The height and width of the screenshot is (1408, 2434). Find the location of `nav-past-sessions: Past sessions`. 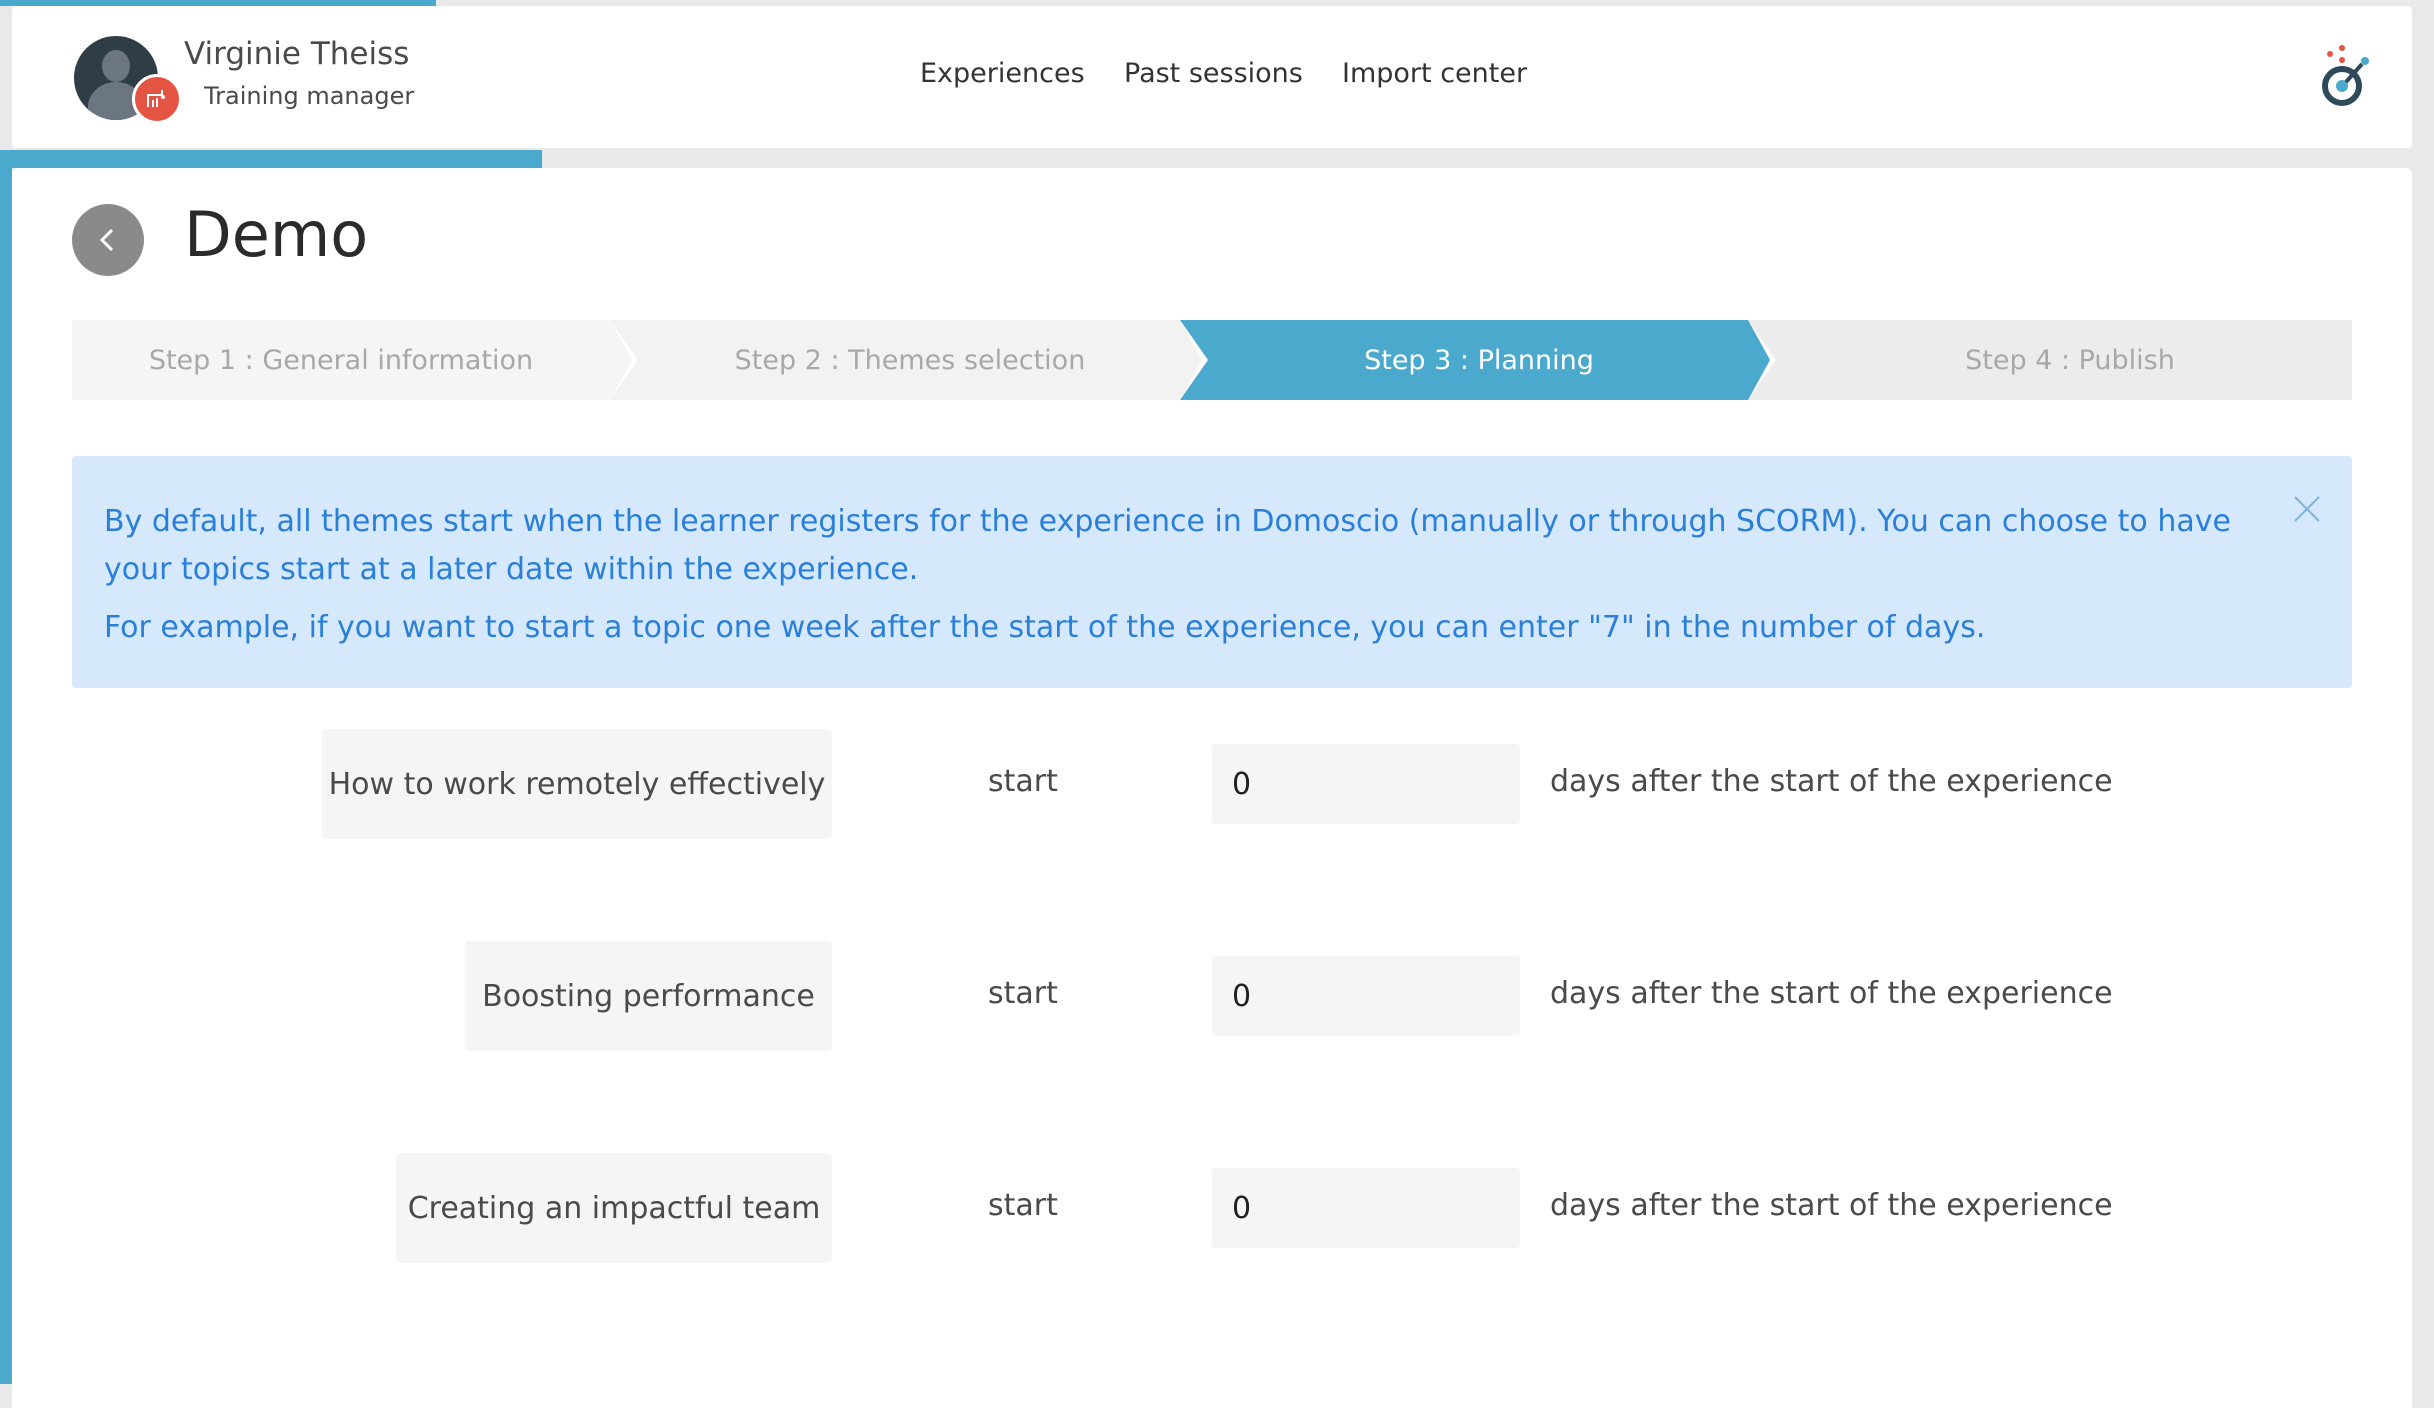

nav-past-sessions: Past sessions is located at coordinates (1213, 73).